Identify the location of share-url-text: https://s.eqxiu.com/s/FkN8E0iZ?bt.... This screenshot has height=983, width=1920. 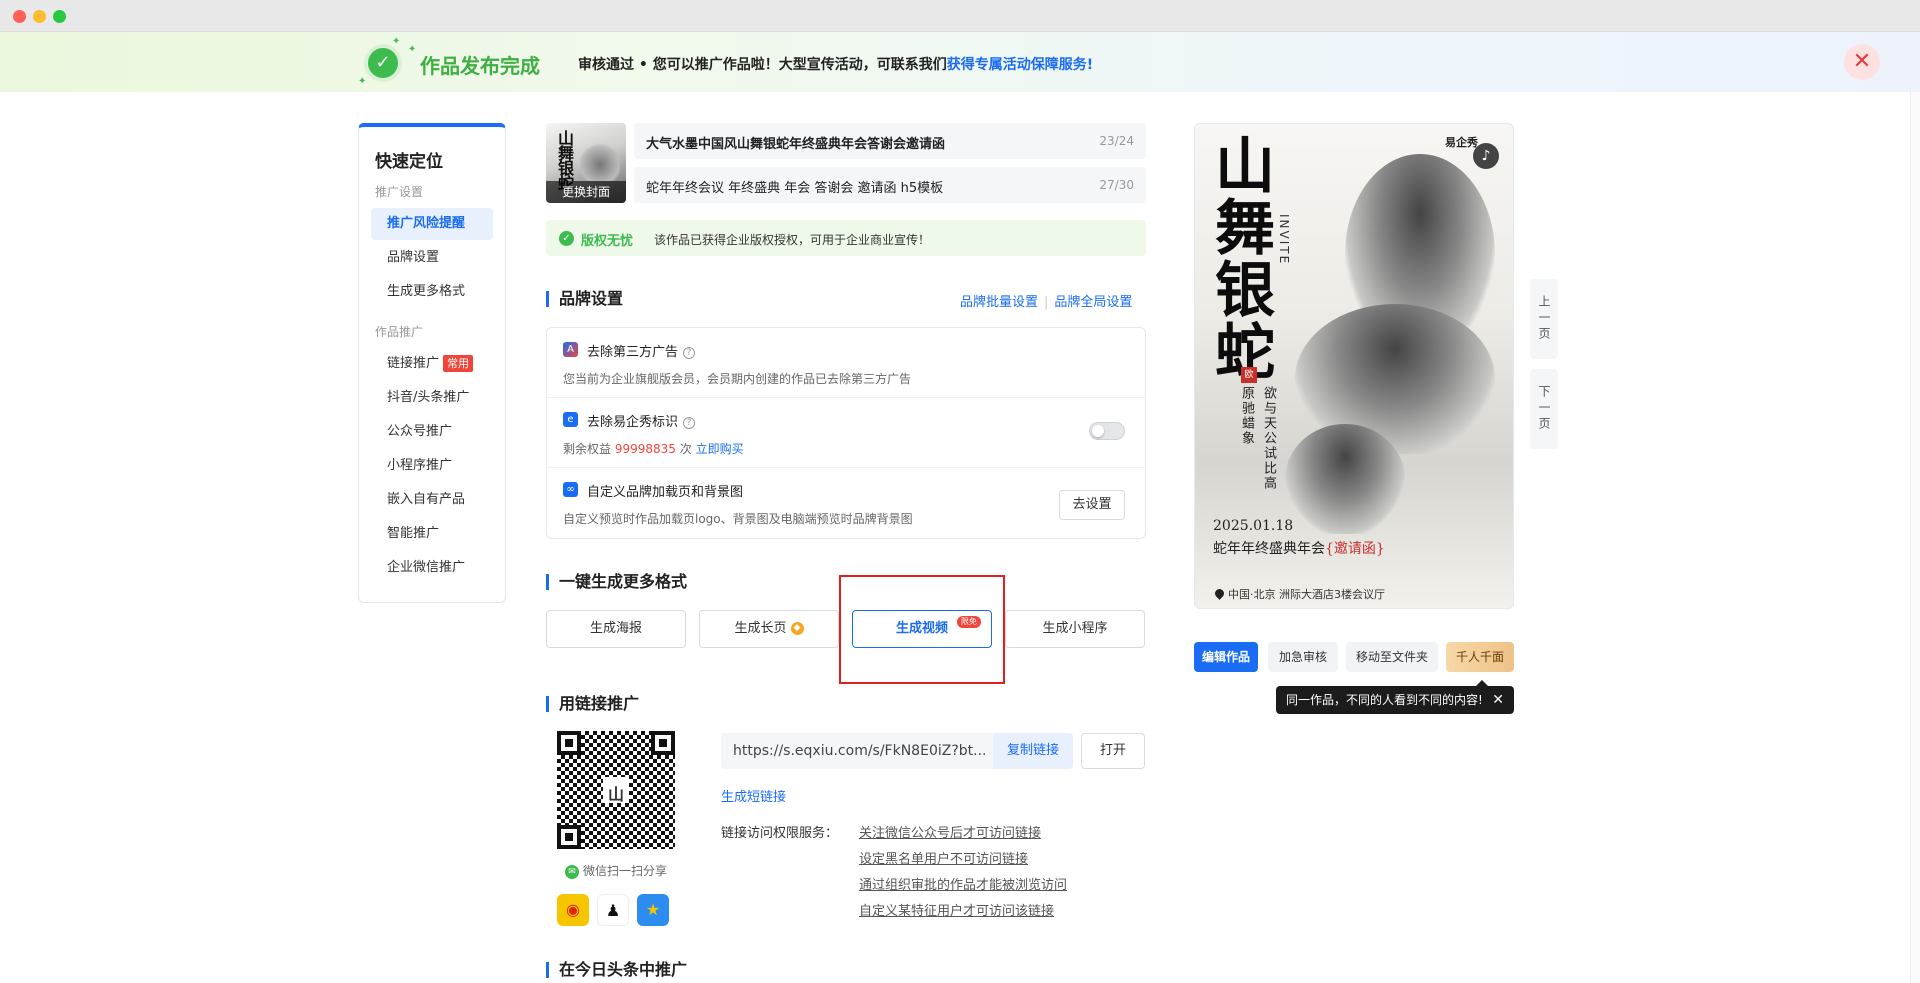
(860, 751).